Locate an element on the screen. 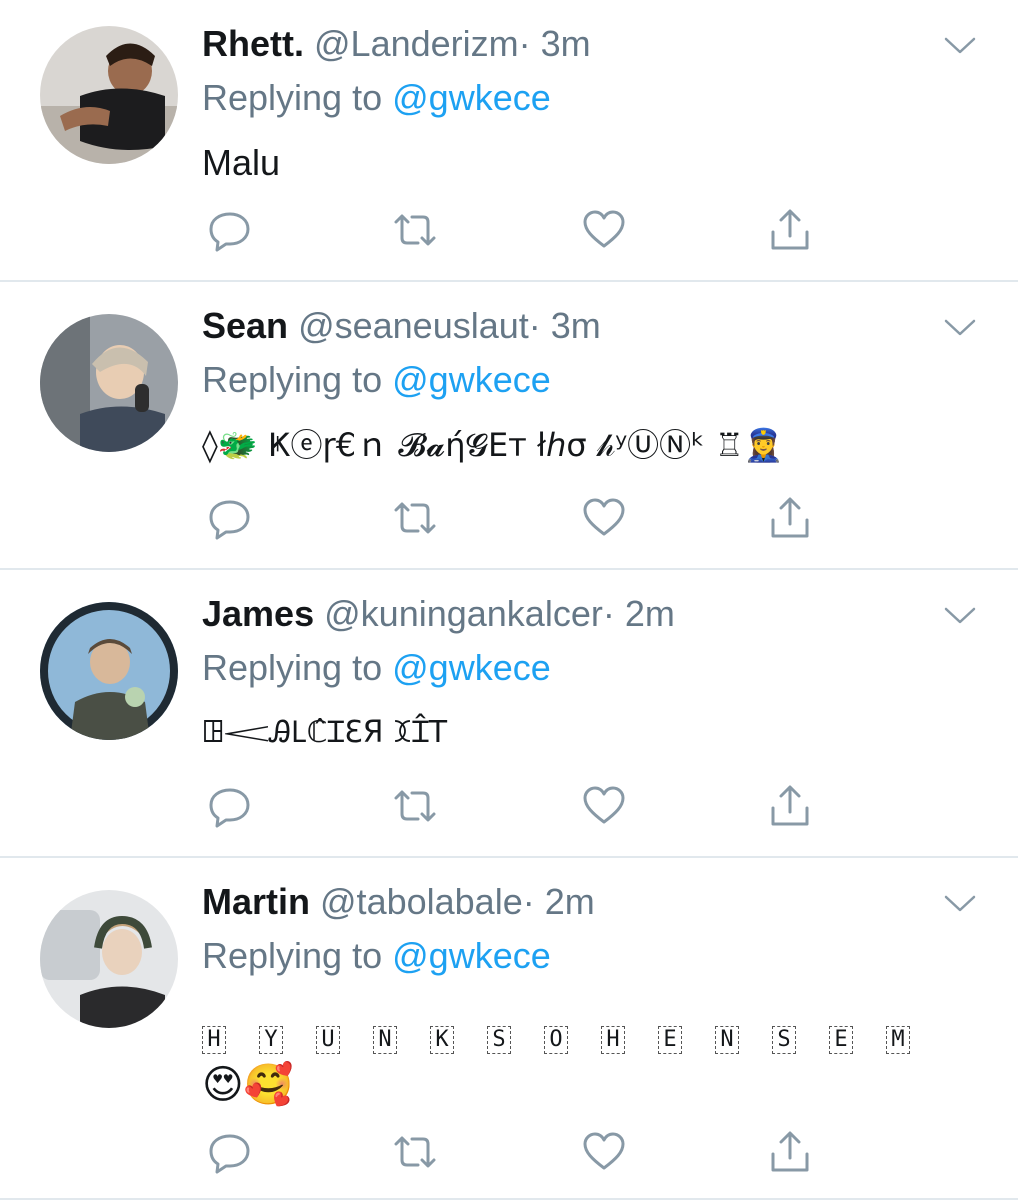 The image size is (1018, 1200). tweet-header: Rhett. @Landerizm· 3m is located at coordinates (396, 44).